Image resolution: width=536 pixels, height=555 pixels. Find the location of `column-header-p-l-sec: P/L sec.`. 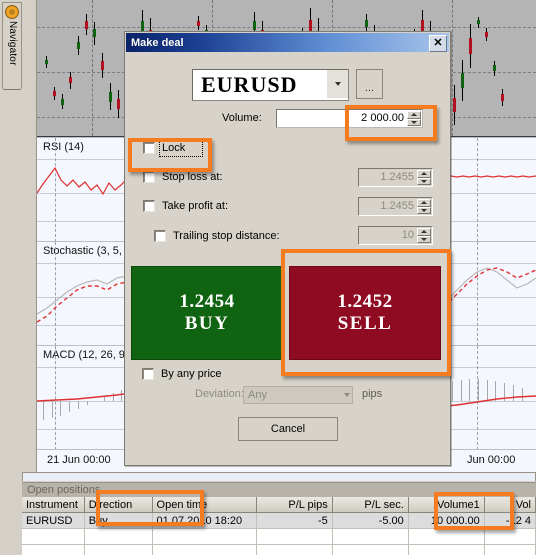

column-header-p-l-sec: P/L sec. is located at coordinates (370, 505).